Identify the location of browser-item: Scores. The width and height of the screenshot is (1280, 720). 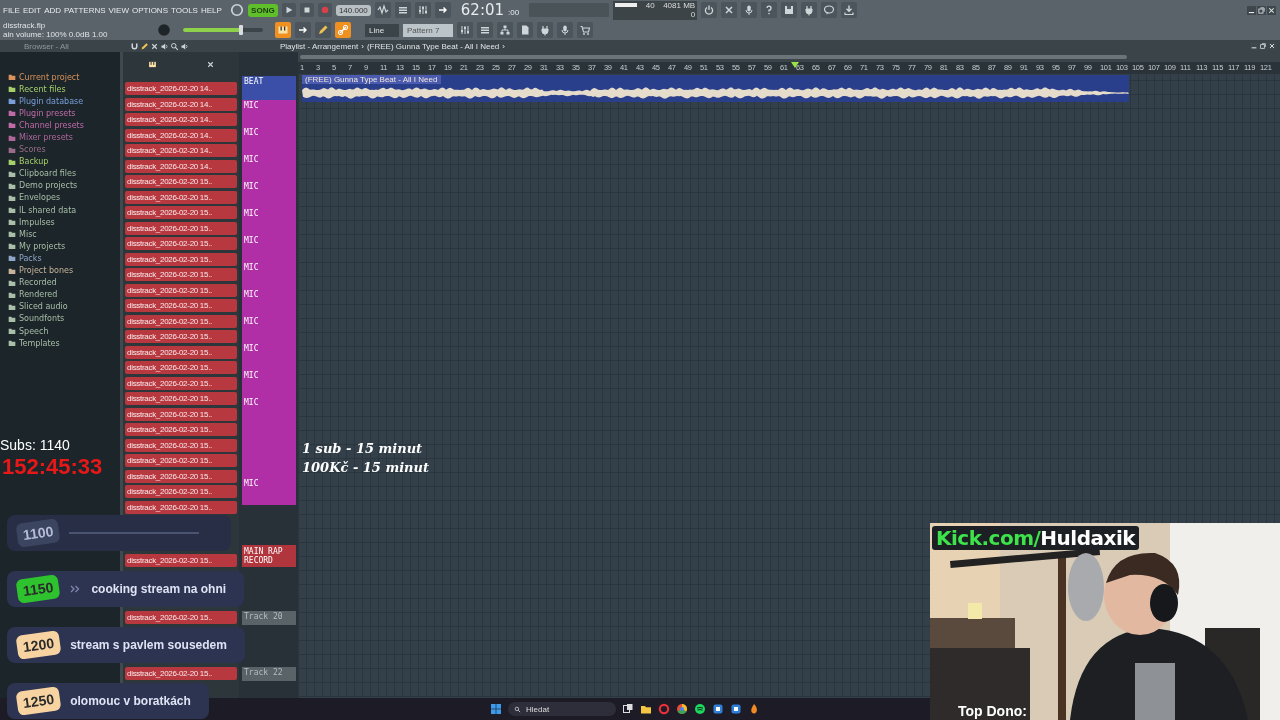
(64, 149).